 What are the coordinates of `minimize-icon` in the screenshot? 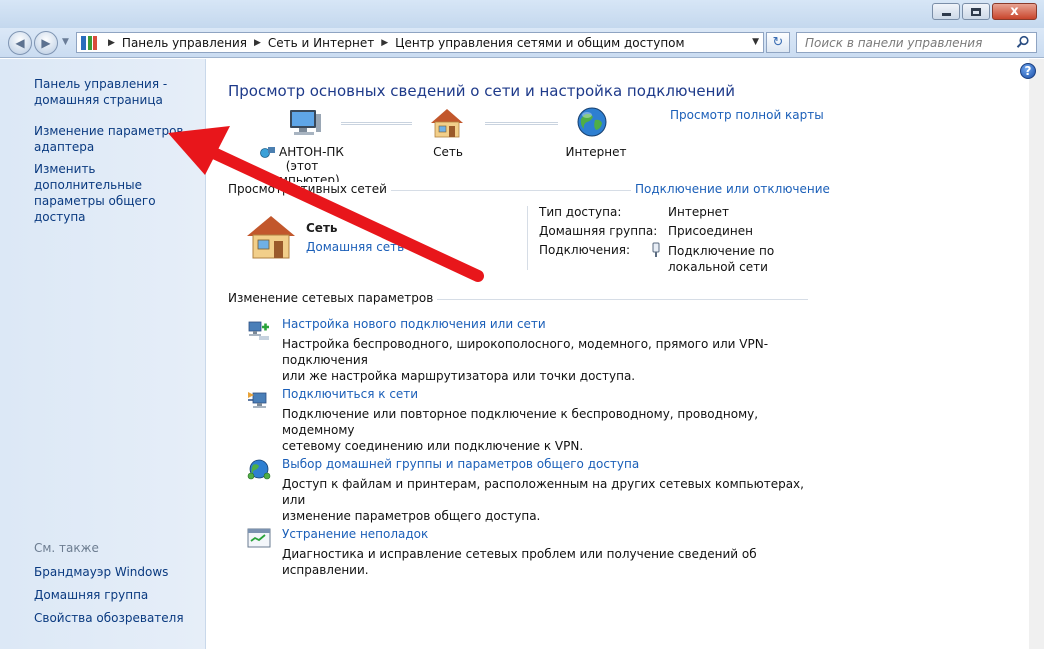 It's located at (946, 14).